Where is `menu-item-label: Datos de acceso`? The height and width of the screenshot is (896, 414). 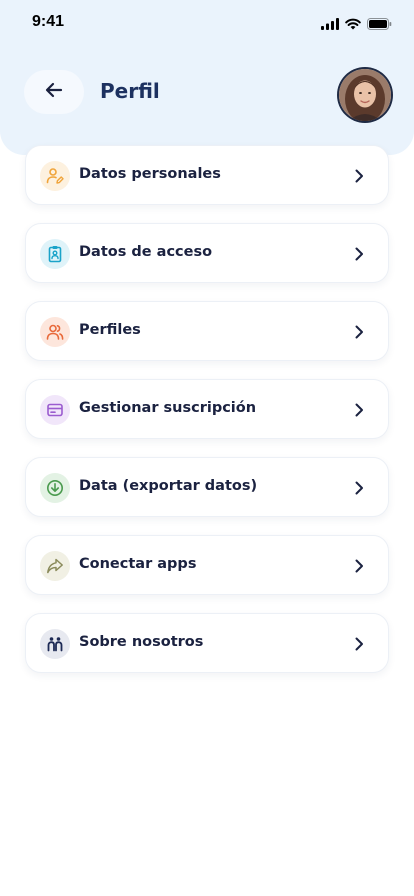 menu-item-label: Datos de acceso is located at coordinates (146, 252).